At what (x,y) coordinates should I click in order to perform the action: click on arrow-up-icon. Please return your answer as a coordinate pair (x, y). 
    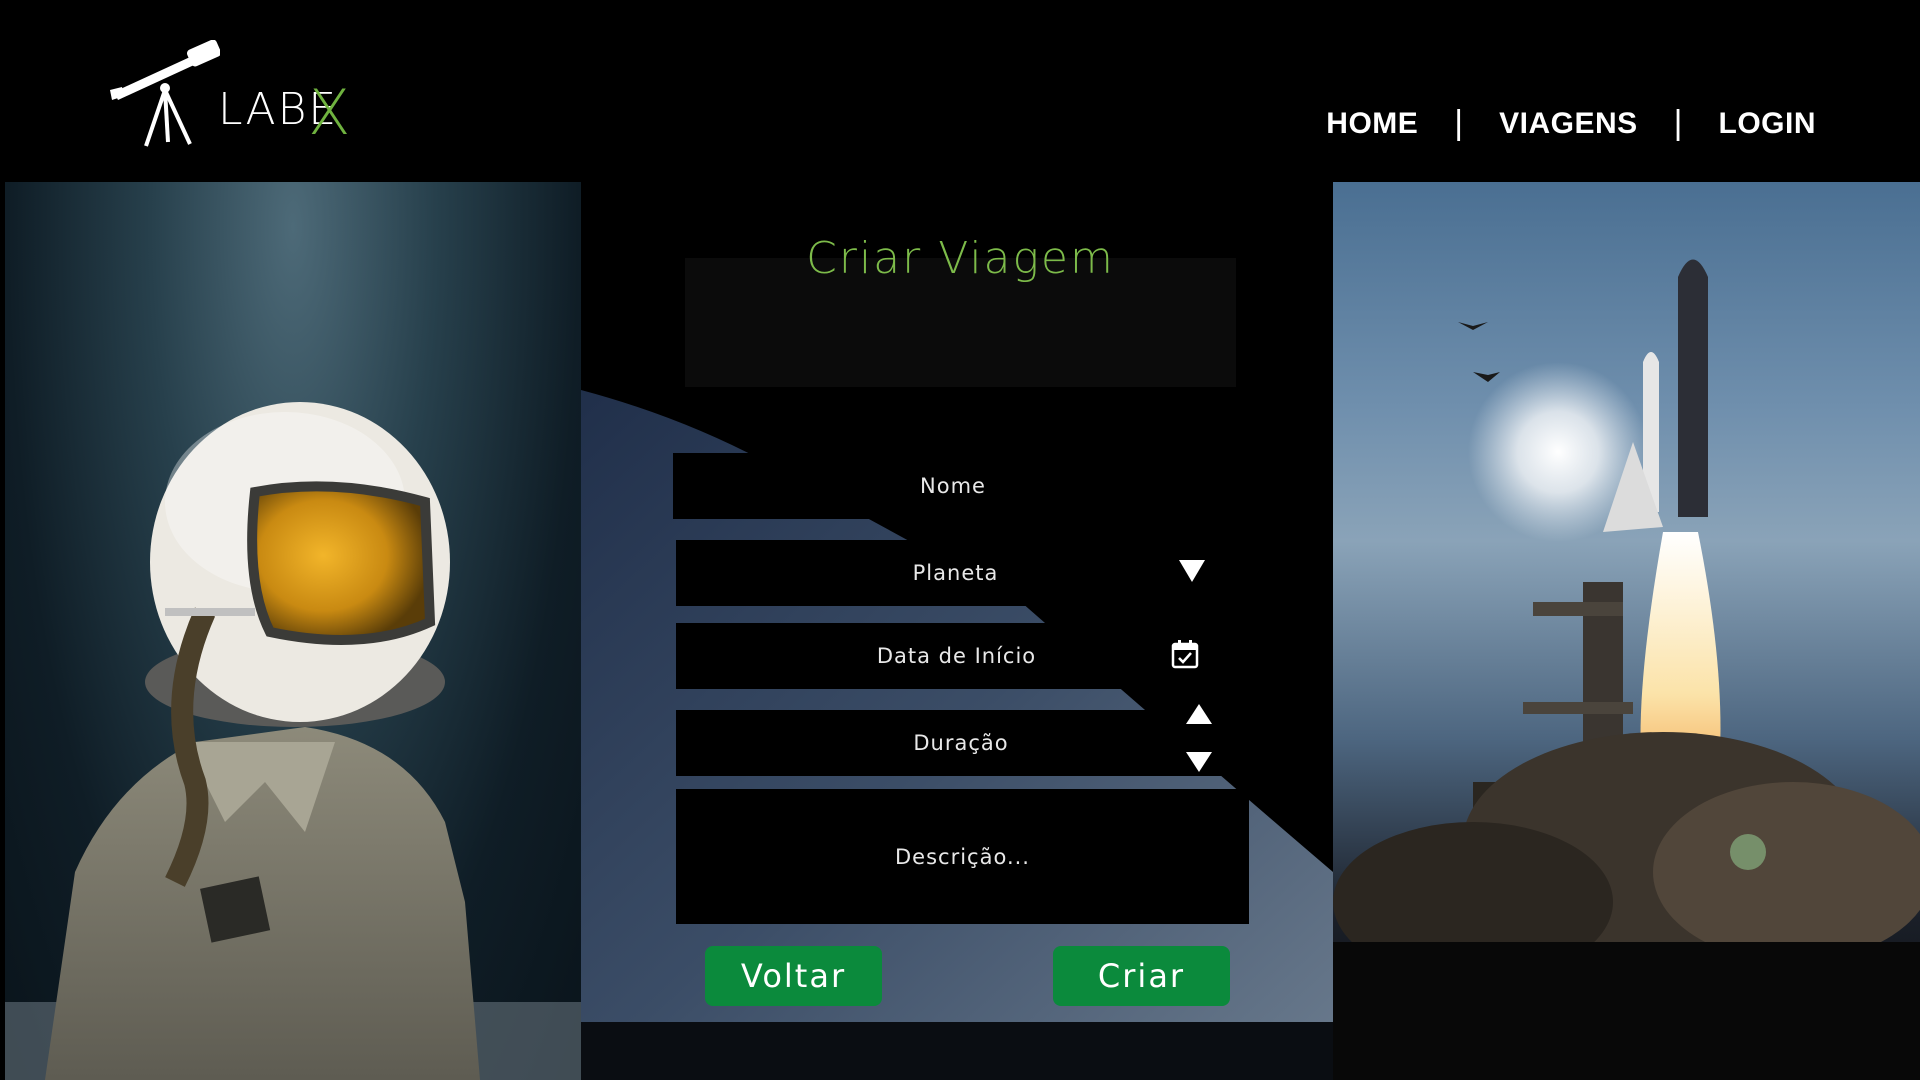
    Looking at the image, I should click on (1199, 716).